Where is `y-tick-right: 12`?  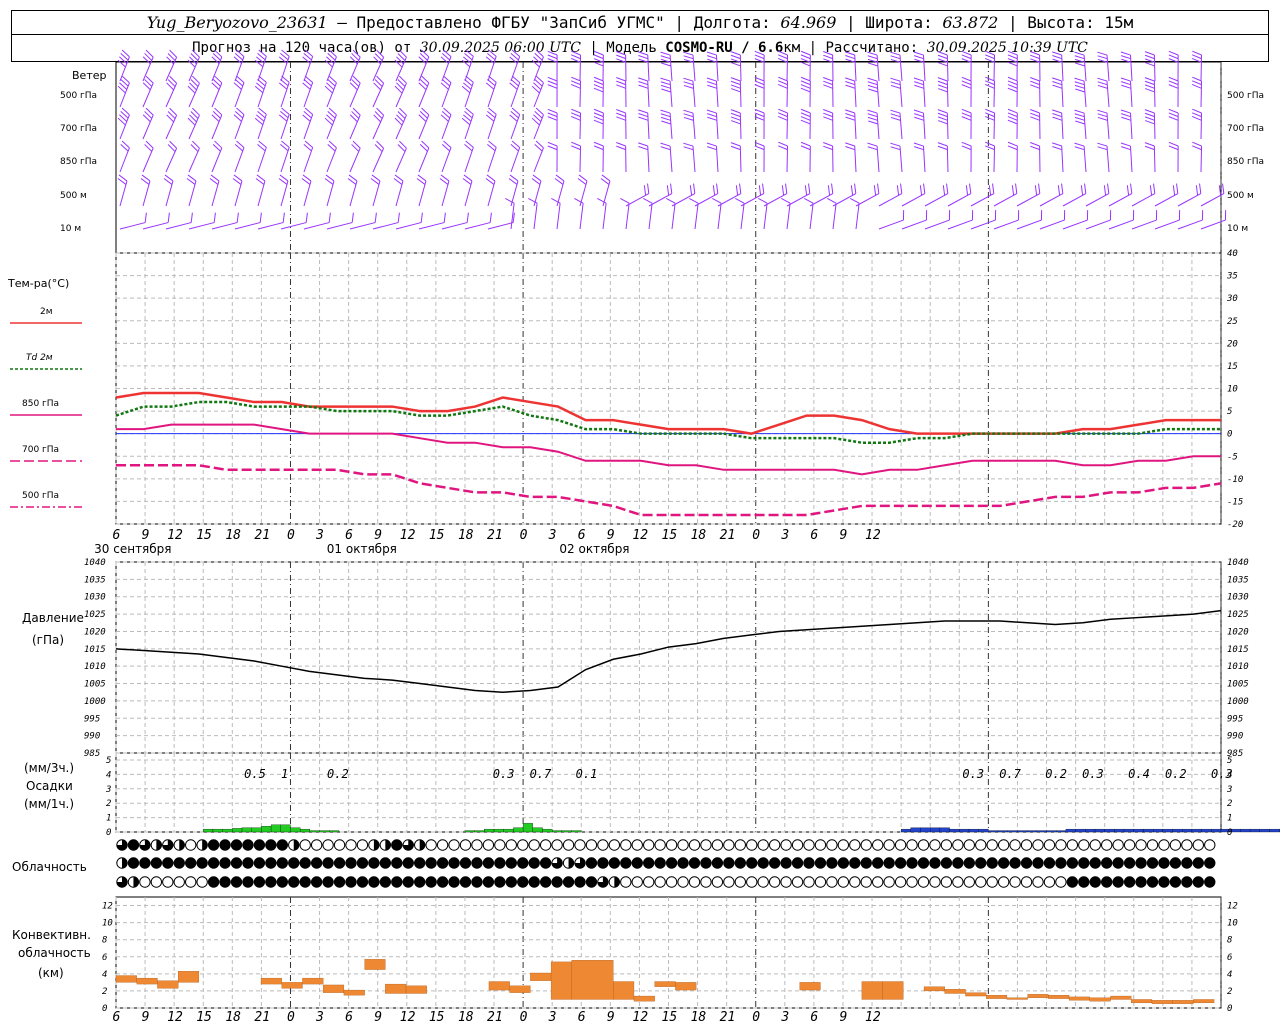 y-tick-right: 12 is located at coordinates (1232, 907).